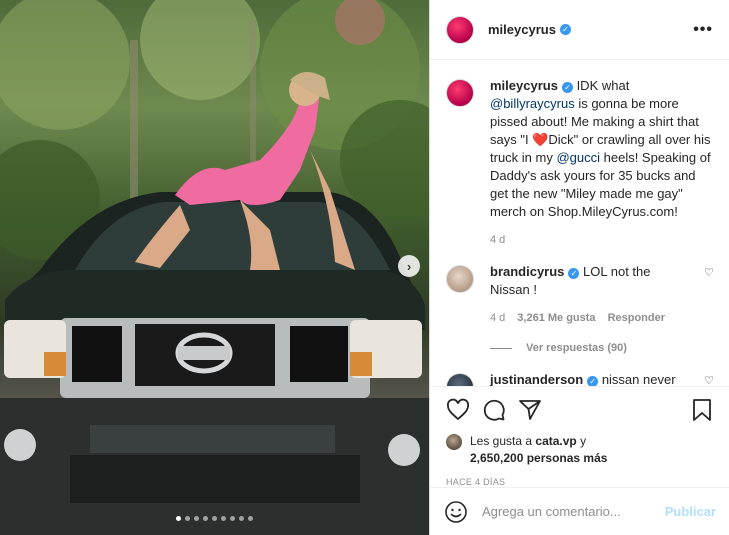  Describe the element at coordinates (522, 29) in the screenshot. I see `author-username: mileycyrus` at that location.